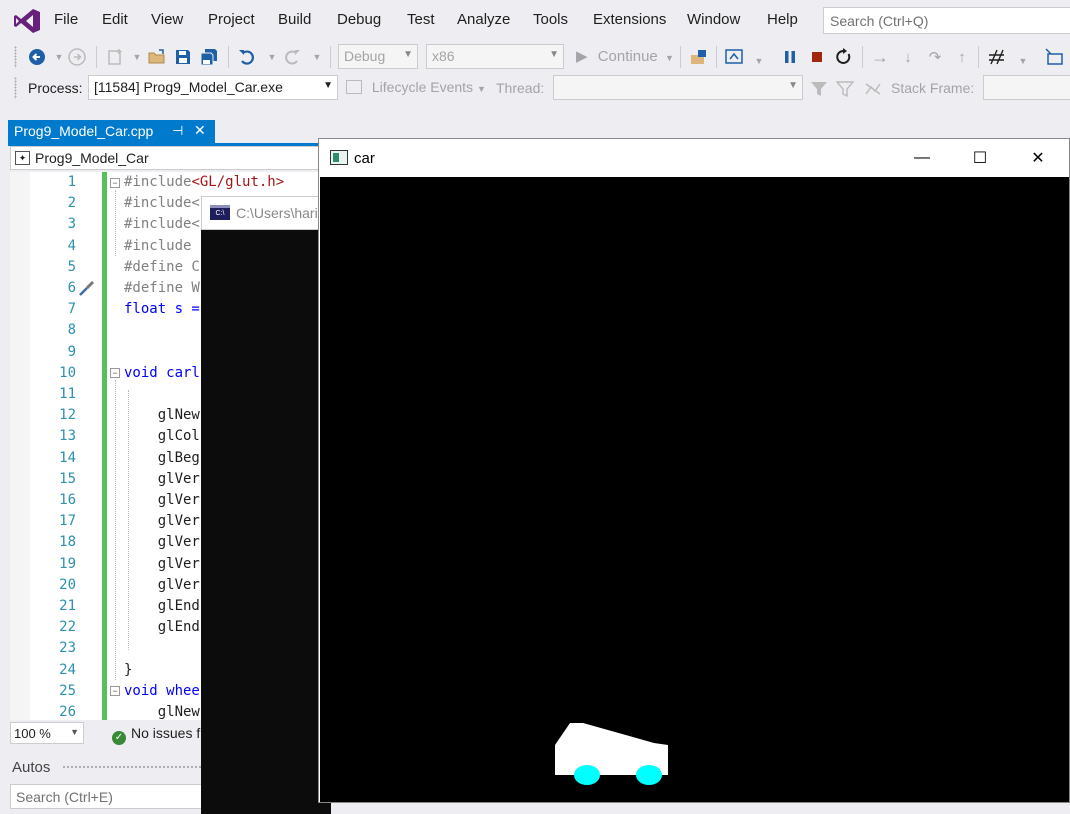 This screenshot has height=814, width=1070. I want to click on breakpoints-window-icon, so click(1054, 57).